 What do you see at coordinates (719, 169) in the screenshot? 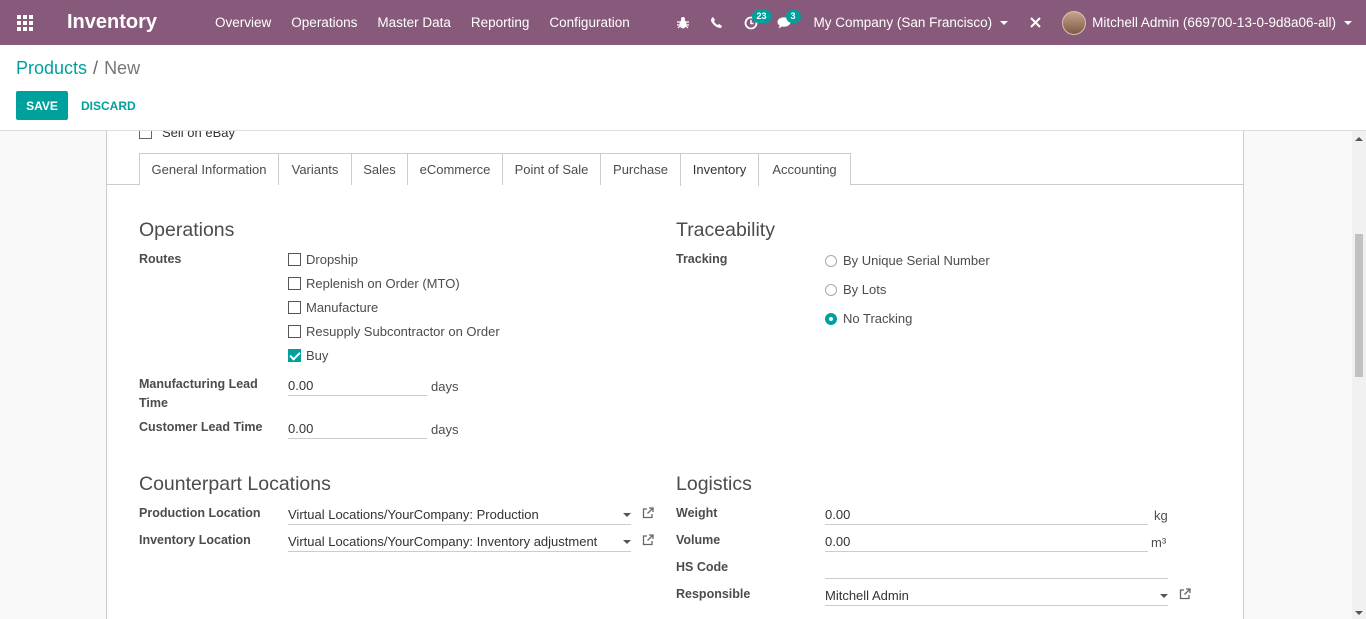
I see `tab-inventory: Inventory` at bounding box center [719, 169].